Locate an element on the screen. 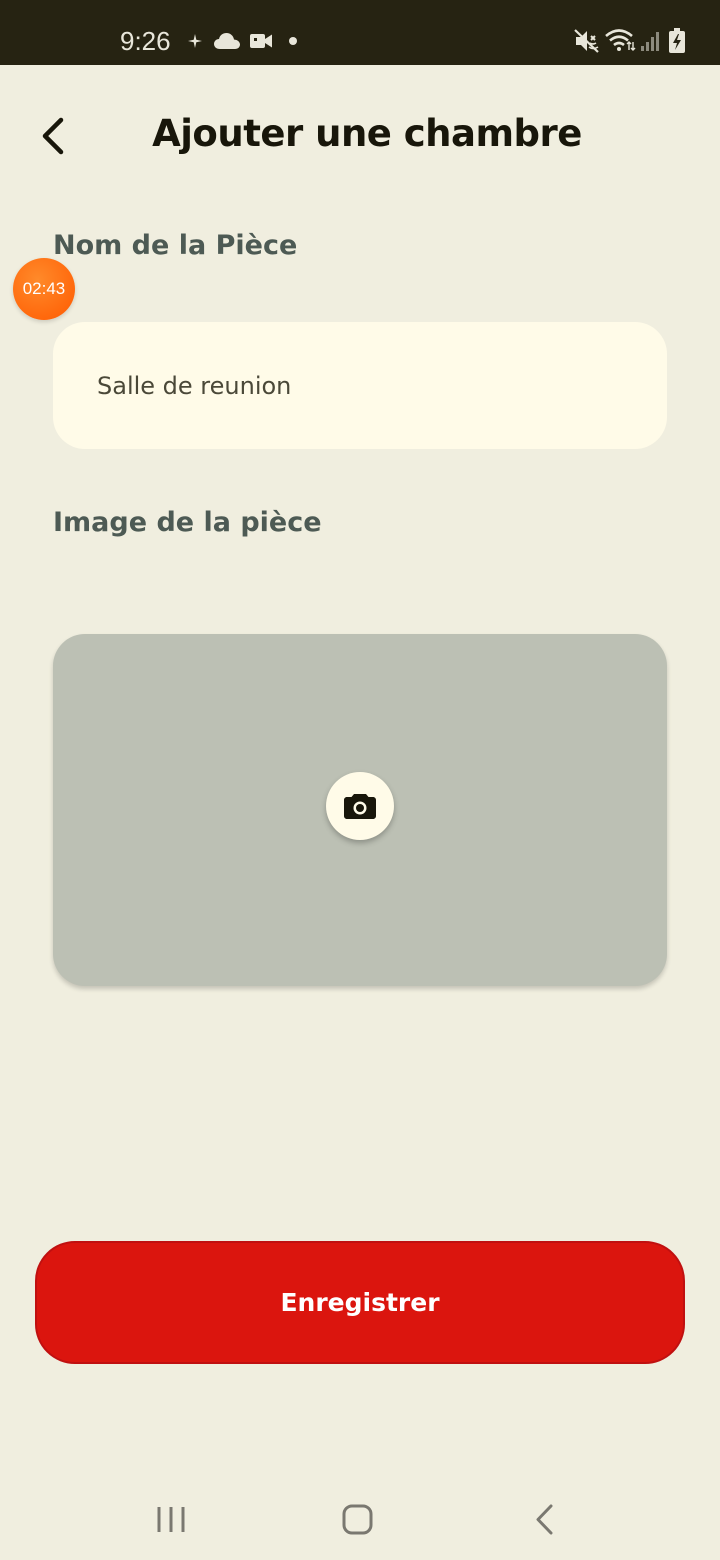  status-time: 9:26 is located at coordinates (145, 41).